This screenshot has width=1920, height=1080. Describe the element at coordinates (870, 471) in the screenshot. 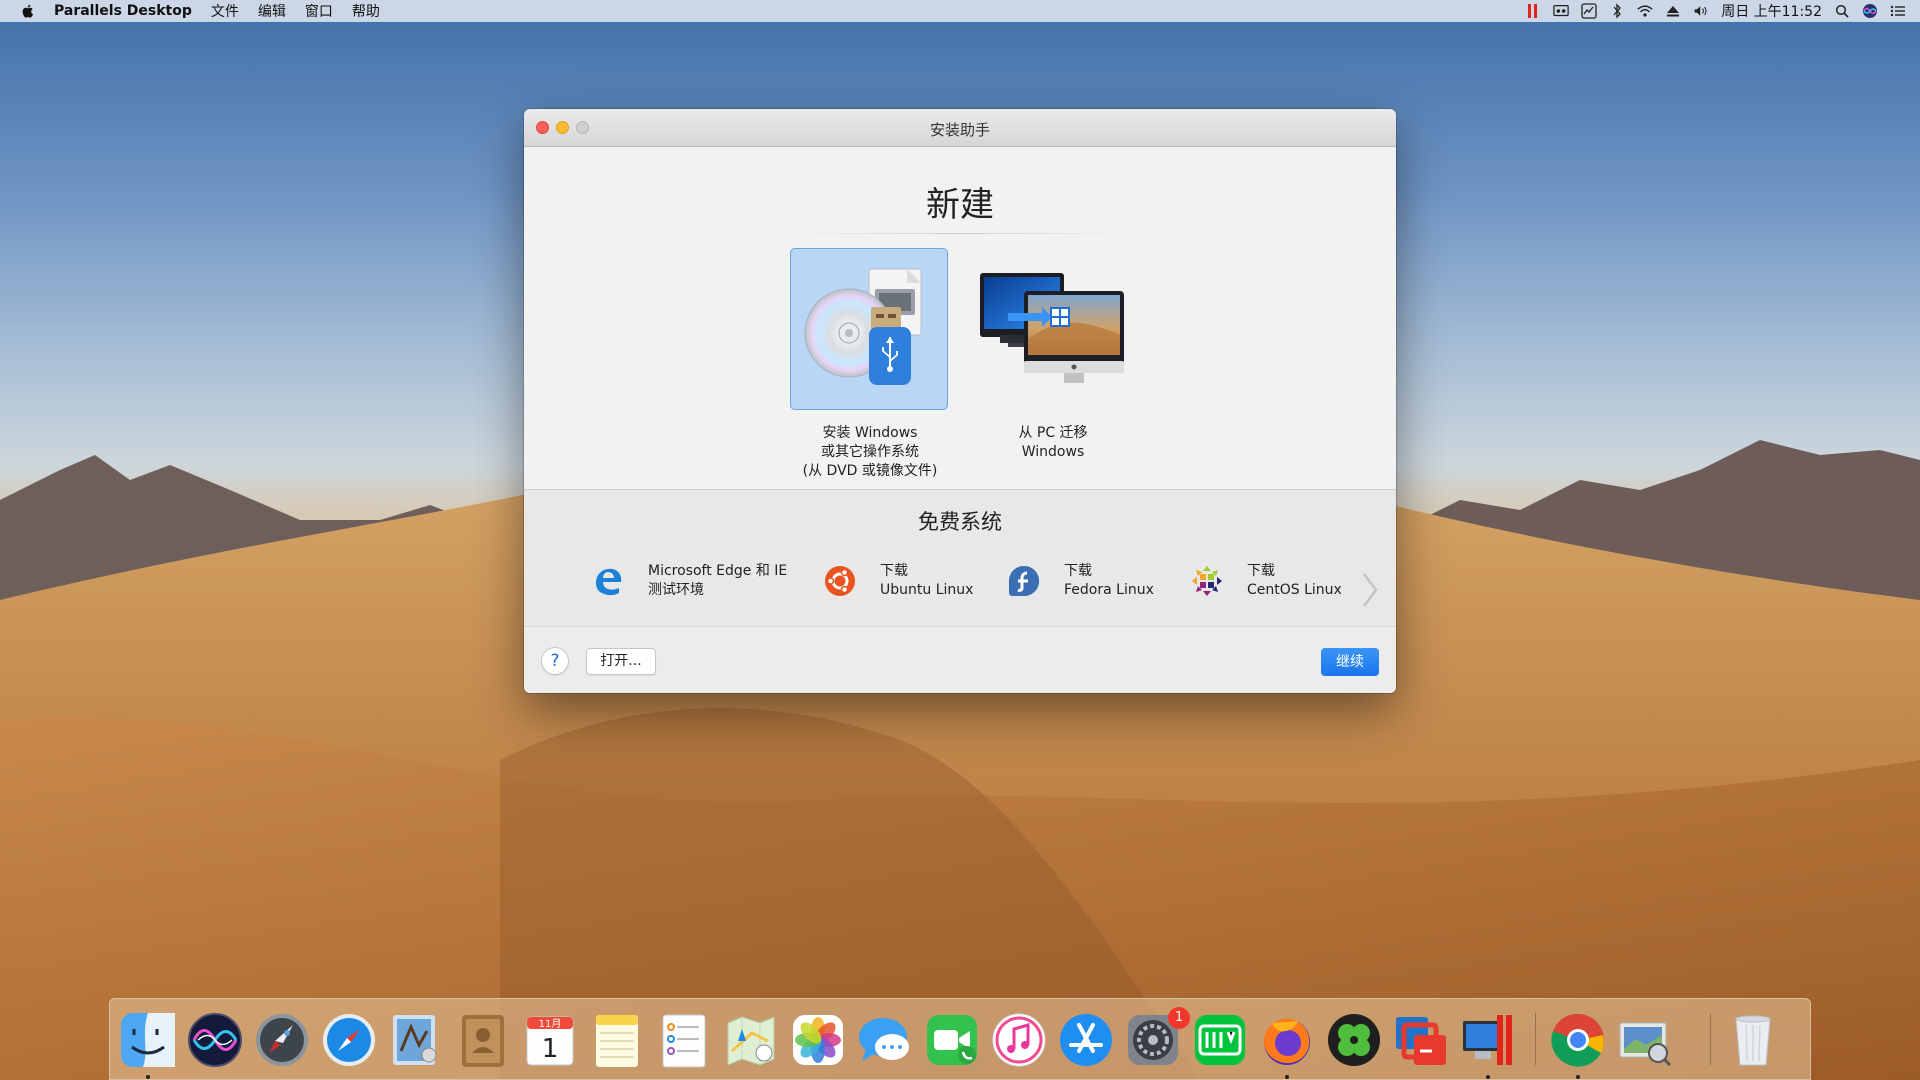

I see `option-install-line-3: (从 DVD 或镜像文件)` at that location.